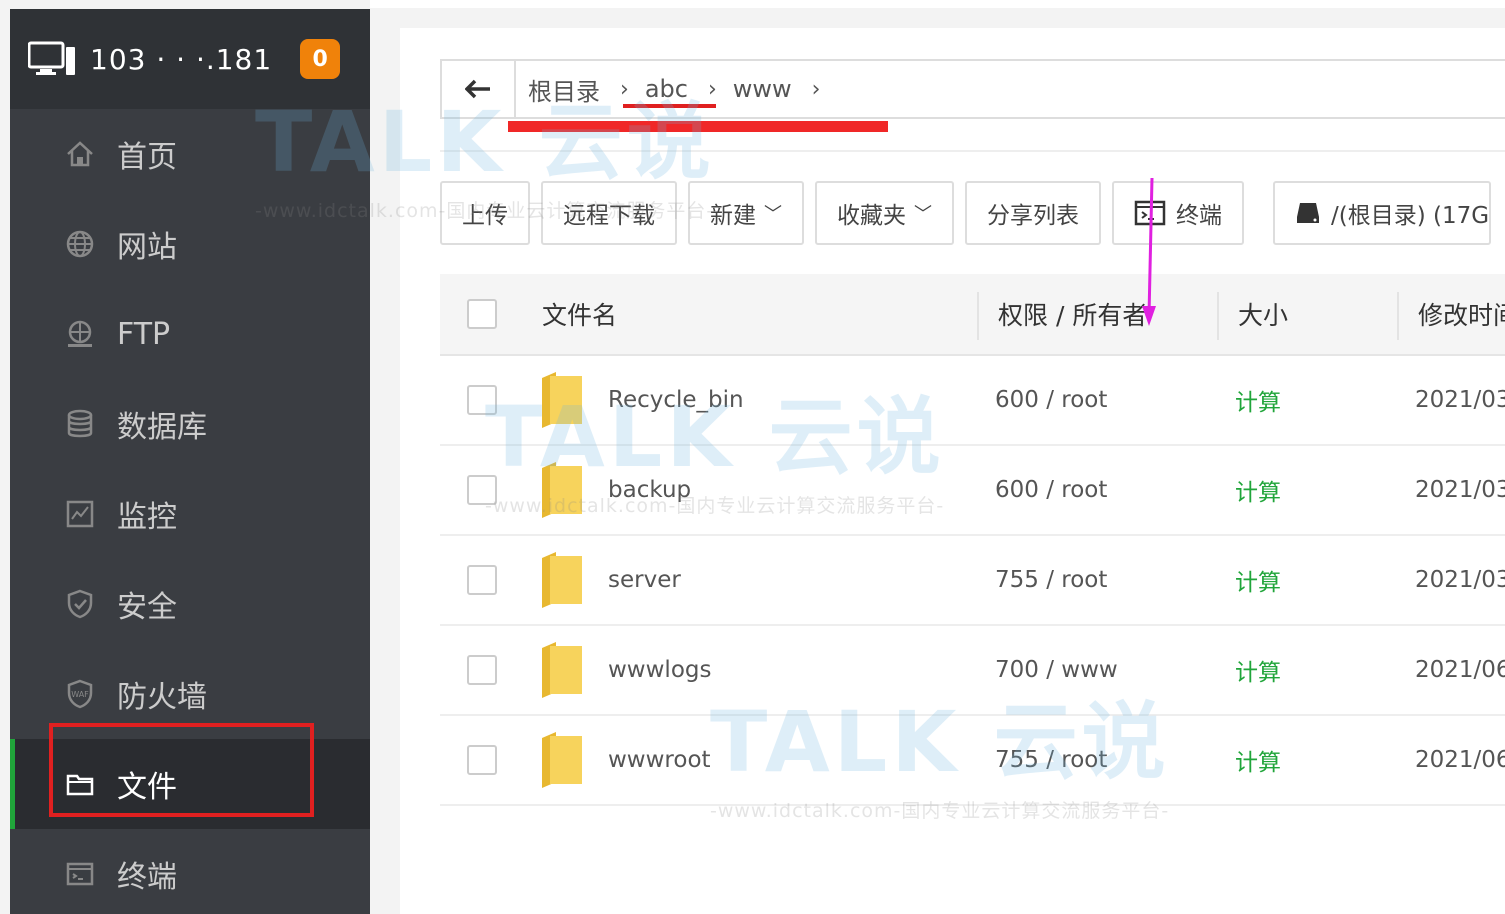 This screenshot has width=1505, height=914. I want to click on server-monitor-icon, so click(51, 58).